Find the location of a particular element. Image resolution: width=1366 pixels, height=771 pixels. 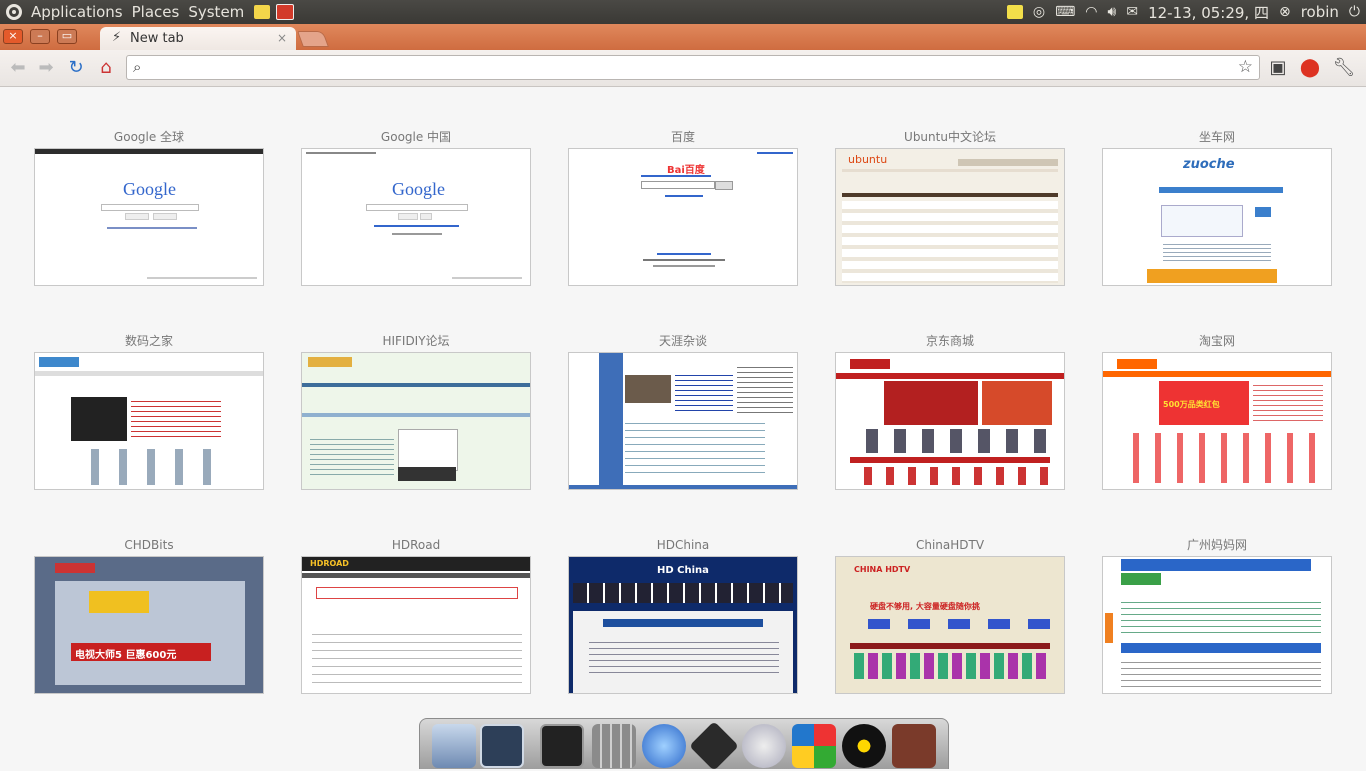

wifi-icon: ◠ is located at coordinates (1091, 12).